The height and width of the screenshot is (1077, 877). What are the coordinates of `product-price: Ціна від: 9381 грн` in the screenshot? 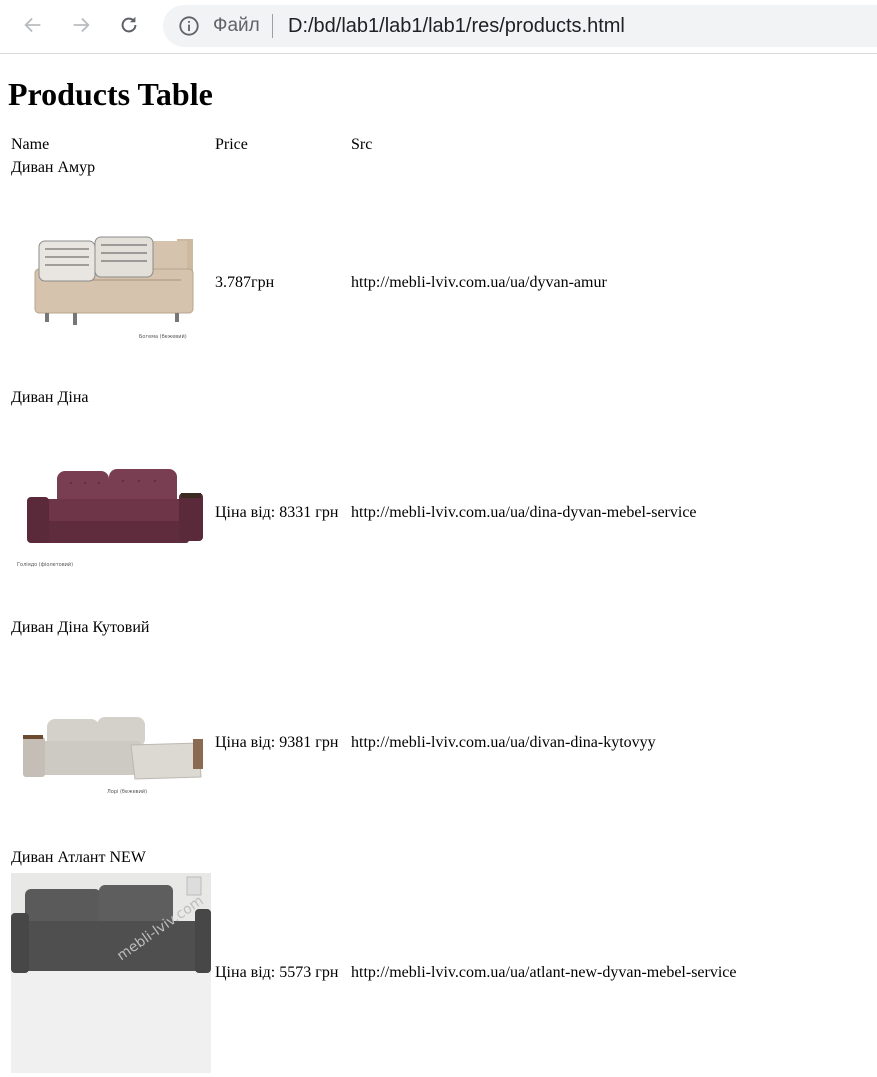 It's located at (277, 742).